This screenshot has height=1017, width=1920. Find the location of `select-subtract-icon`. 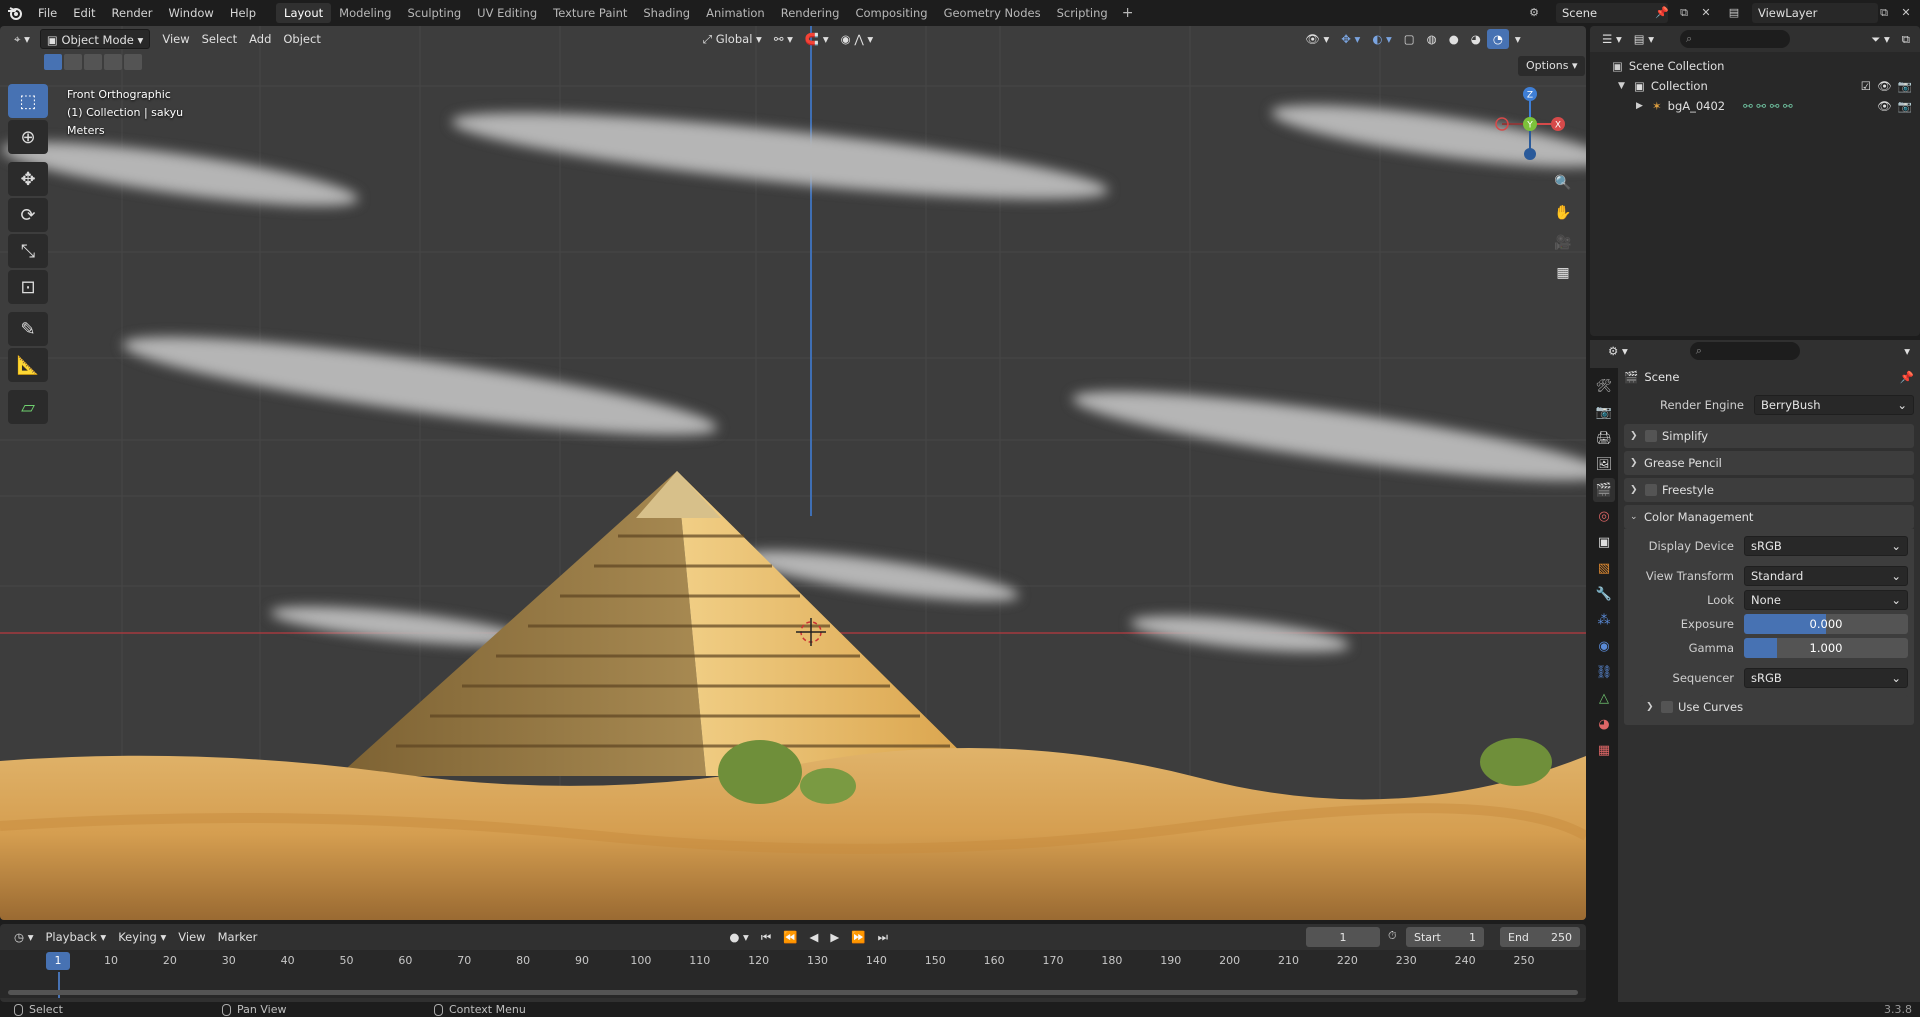

select-subtract-icon is located at coordinates (93, 62).